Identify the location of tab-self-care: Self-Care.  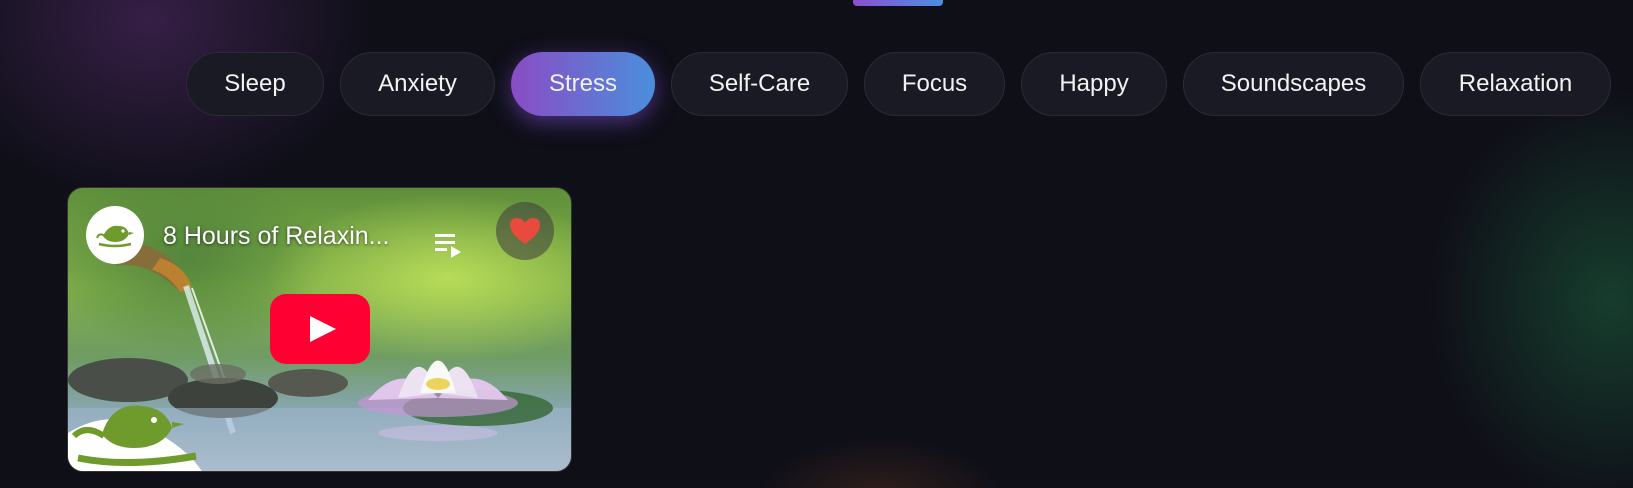
(759, 84).